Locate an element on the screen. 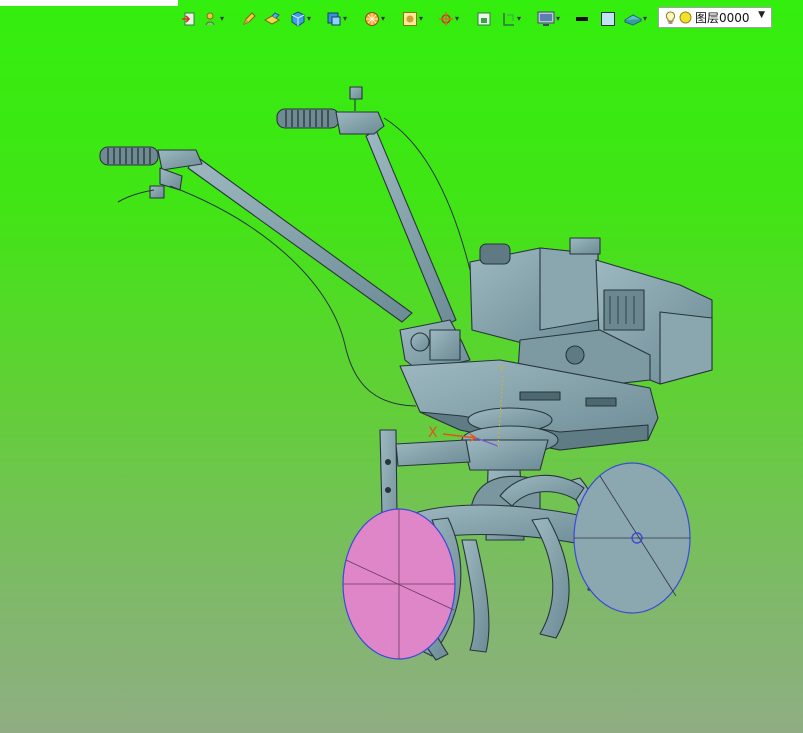  right-shield-disc is located at coordinates (632, 538).